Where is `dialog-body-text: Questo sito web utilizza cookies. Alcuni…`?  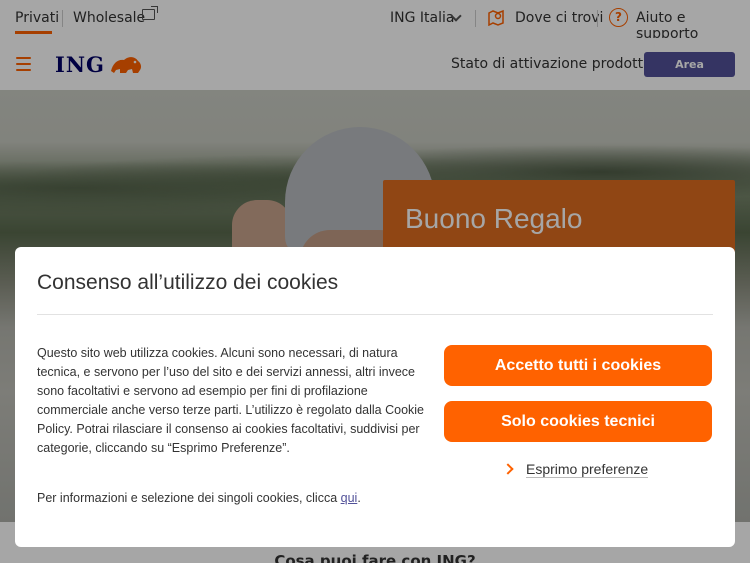 dialog-body-text: Questo sito web utilizza cookies. Alcuni… is located at coordinates (230, 400).